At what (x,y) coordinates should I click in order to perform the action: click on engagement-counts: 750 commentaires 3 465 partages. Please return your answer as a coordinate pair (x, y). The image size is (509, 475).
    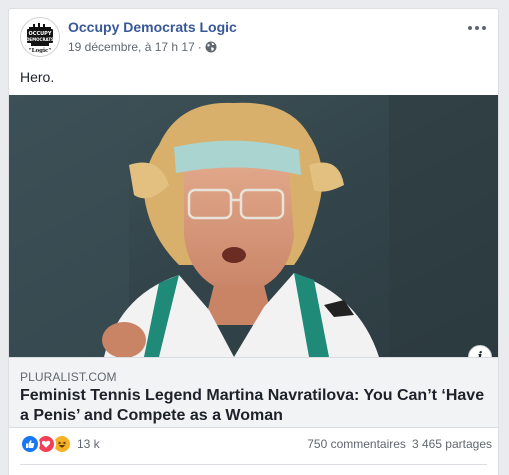
    Looking at the image, I should click on (399, 444).